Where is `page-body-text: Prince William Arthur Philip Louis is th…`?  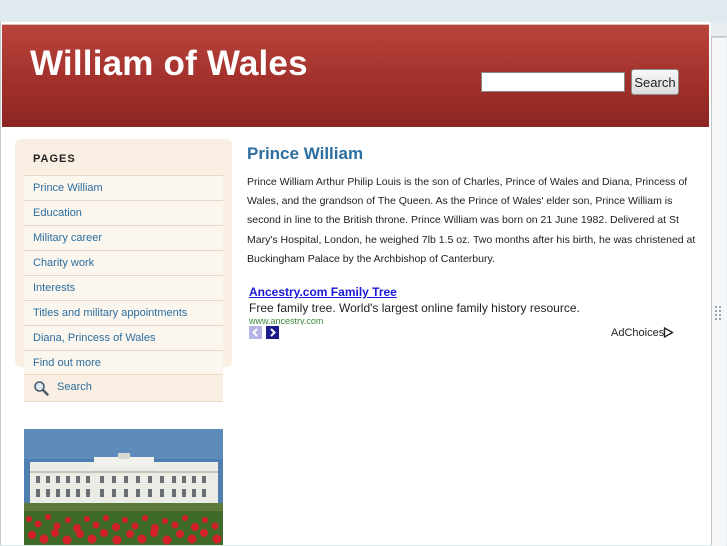
page-body-text: Prince William Arthur Philip Louis is th… is located at coordinates (471, 220).